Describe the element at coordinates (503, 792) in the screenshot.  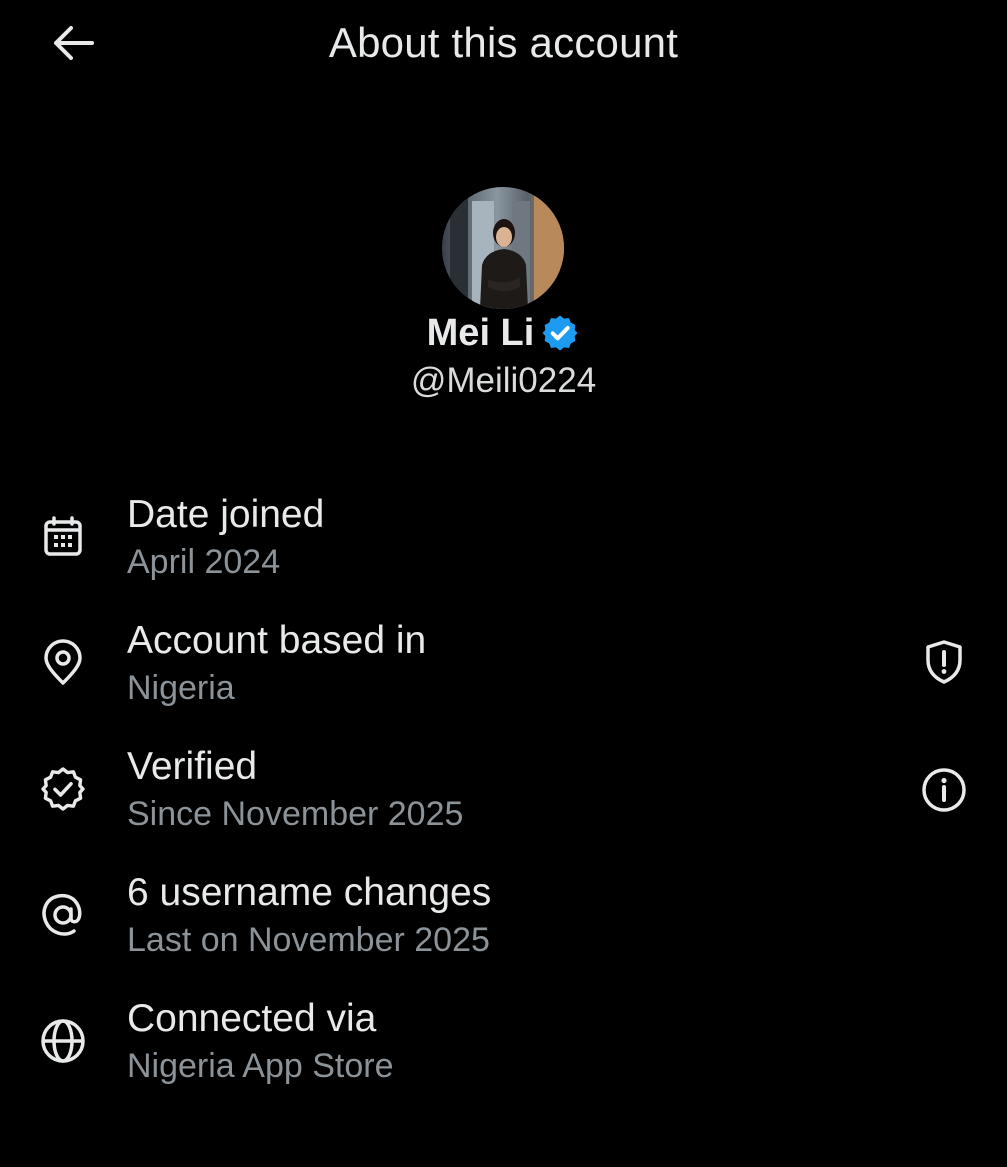
I see `row-verified: Verified Since November 2025` at that location.